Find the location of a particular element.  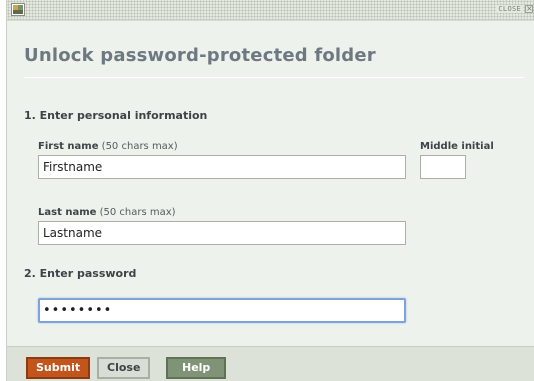

dialog-titlebar: CLOSE × is located at coordinates (270, 10).